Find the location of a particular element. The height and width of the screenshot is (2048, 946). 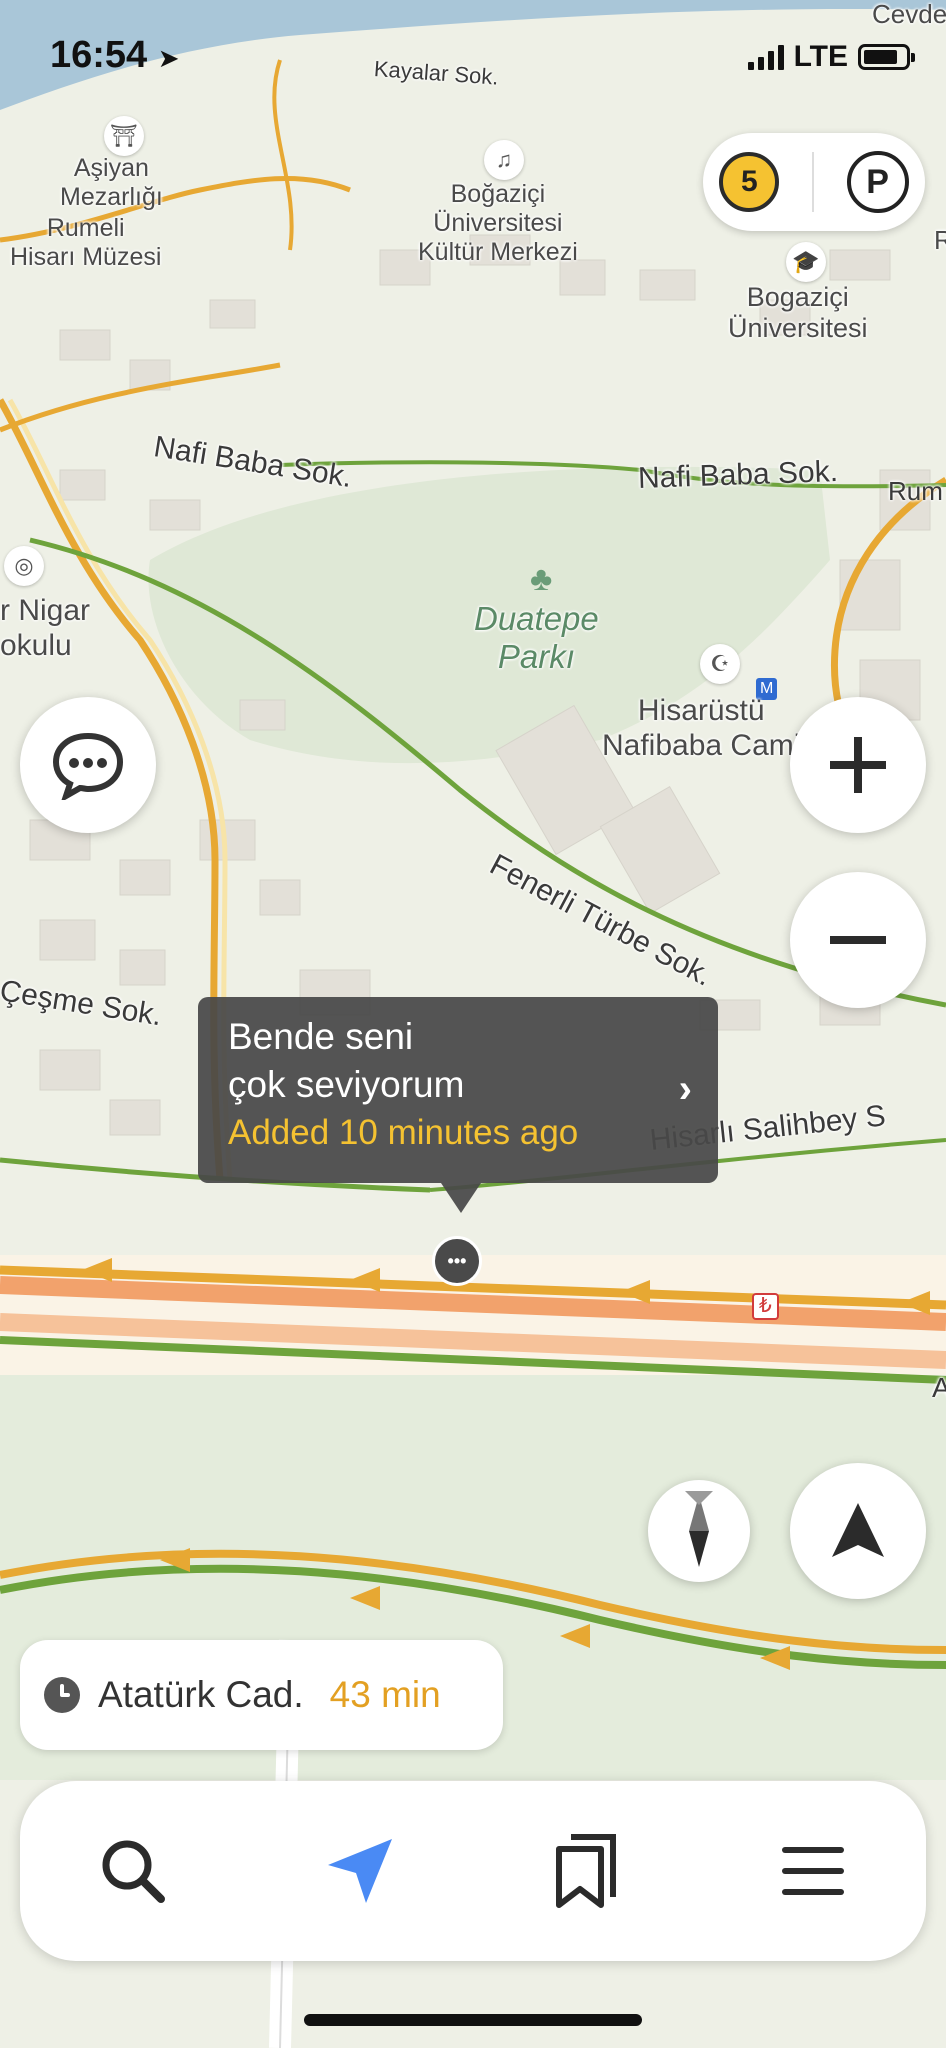

bookmarks-icon is located at coordinates (586, 1871).